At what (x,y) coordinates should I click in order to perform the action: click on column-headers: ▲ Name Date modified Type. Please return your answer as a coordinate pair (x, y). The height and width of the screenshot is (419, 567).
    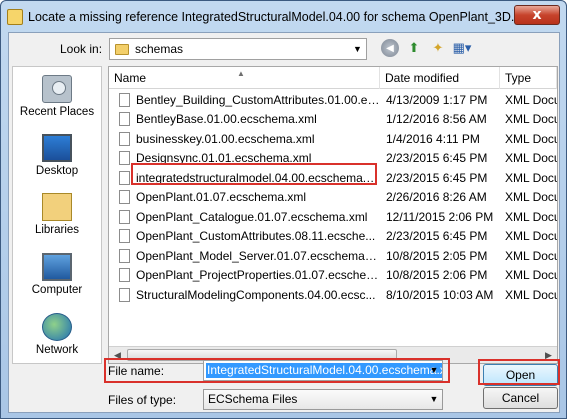
    Looking at the image, I should click on (333, 78).